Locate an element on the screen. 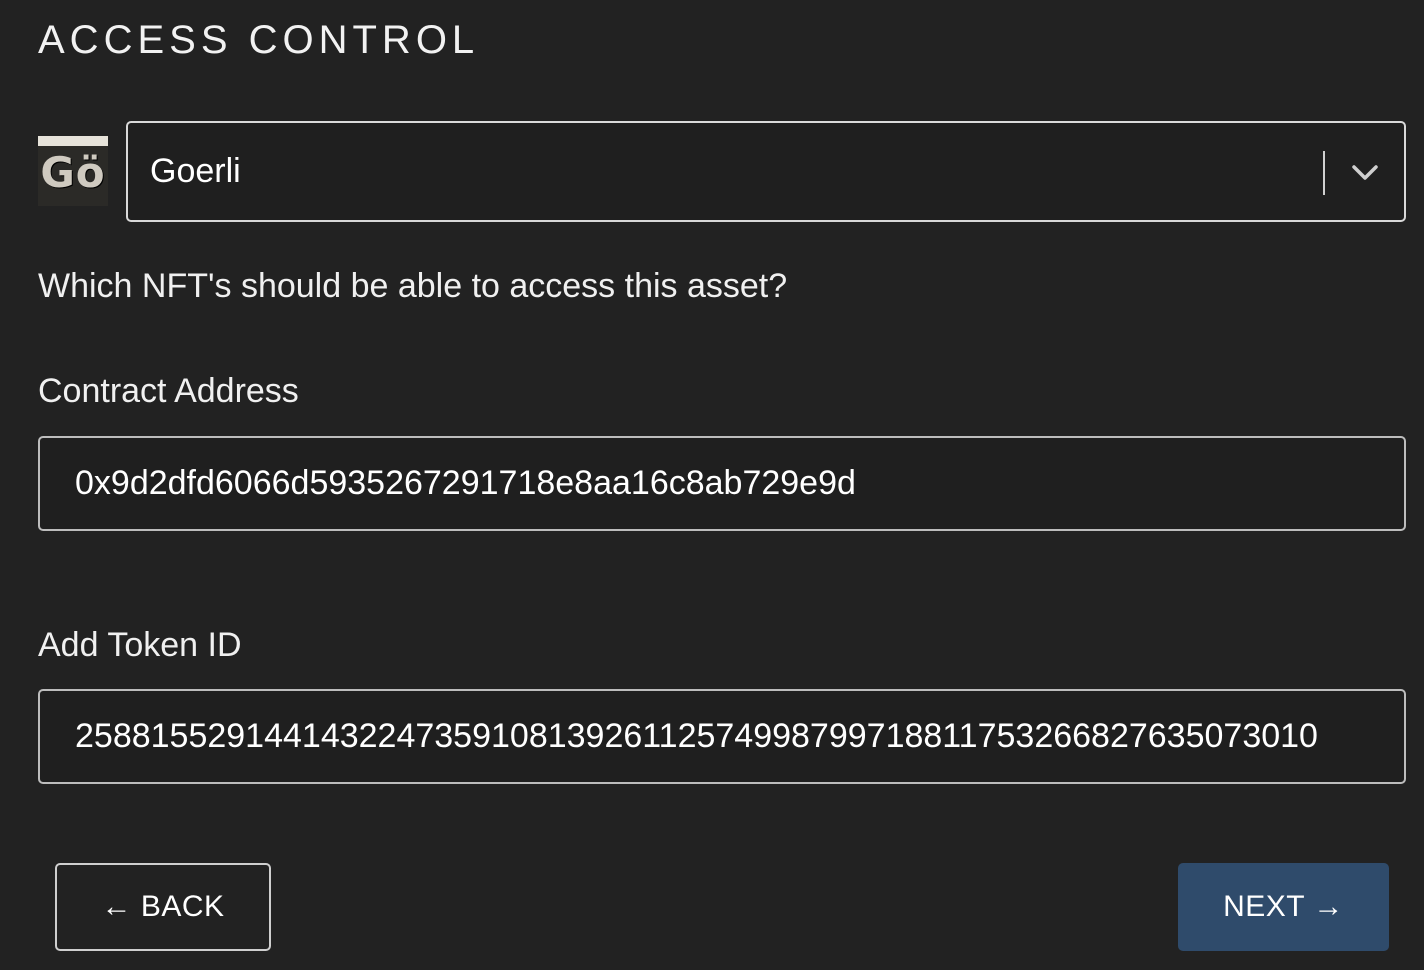  network-select-value: Goerli is located at coordinates (195, 171).